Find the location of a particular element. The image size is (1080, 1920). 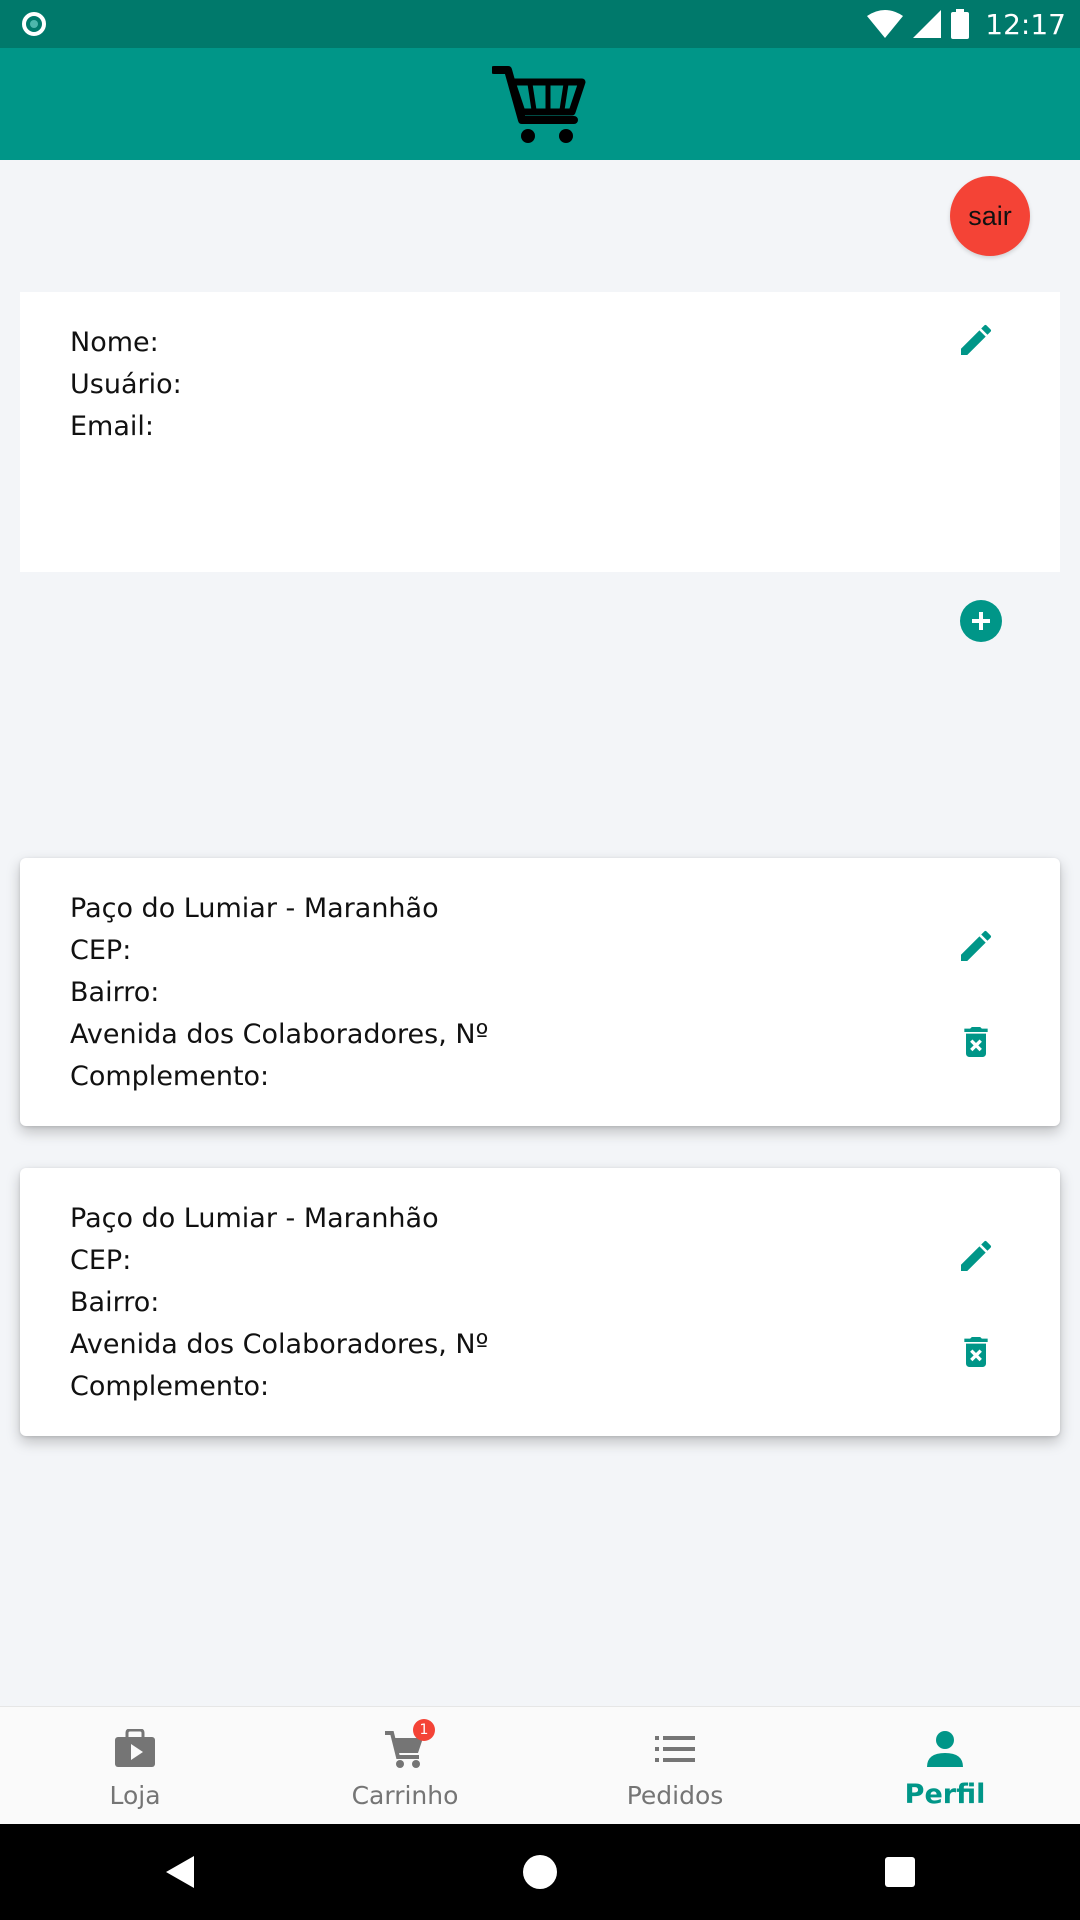

profile-info: Nome: Usuário: Email: is located at coordinates (126, 385).